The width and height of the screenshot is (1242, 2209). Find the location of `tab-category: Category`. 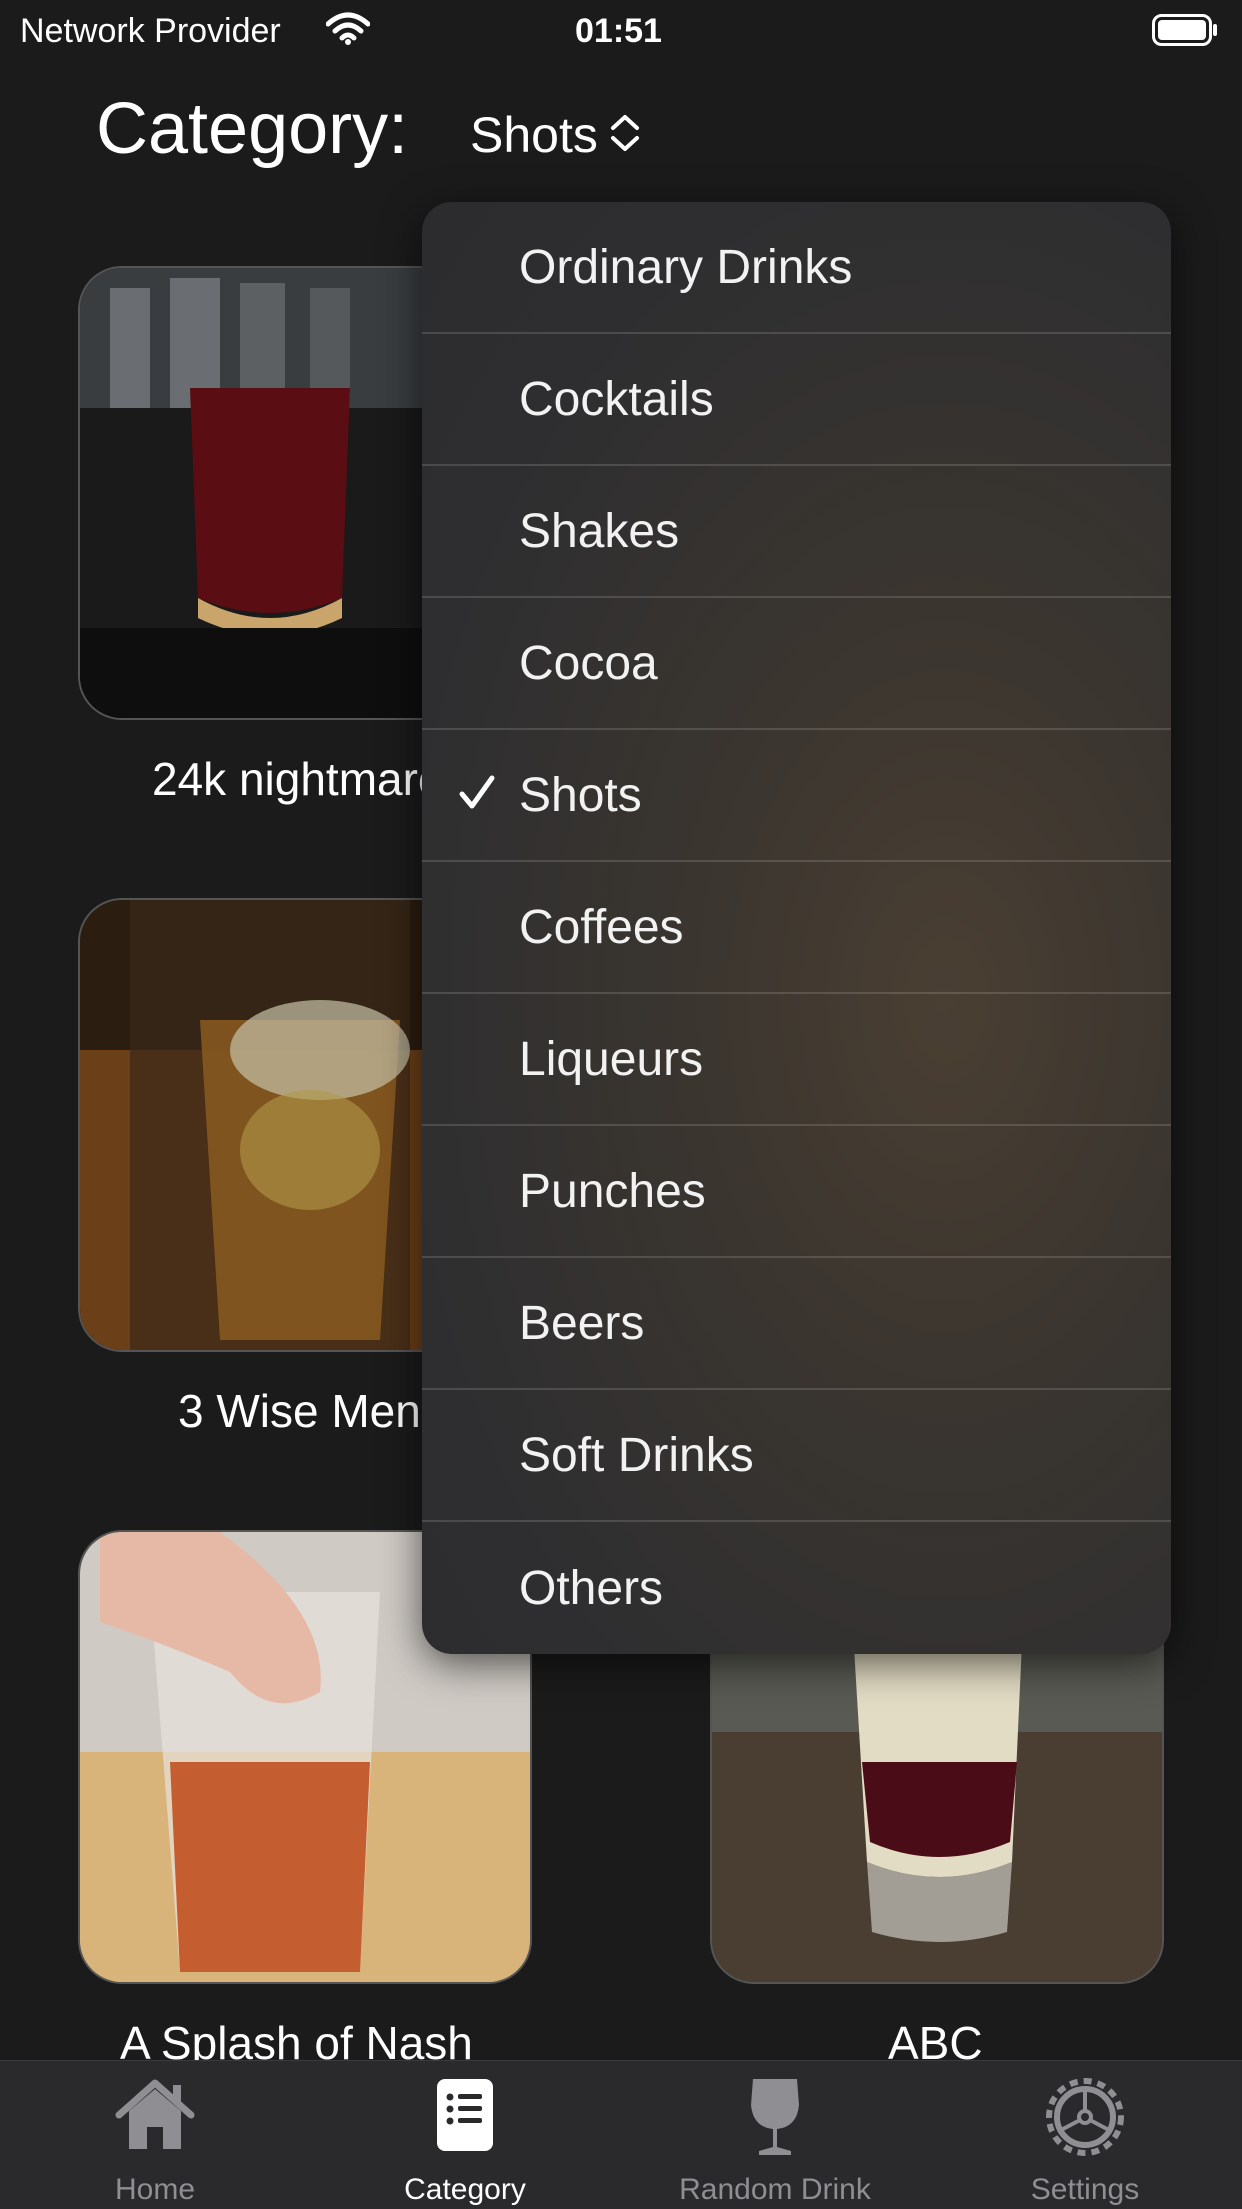

tab-category: Category is located at coordinates (465, 2135).